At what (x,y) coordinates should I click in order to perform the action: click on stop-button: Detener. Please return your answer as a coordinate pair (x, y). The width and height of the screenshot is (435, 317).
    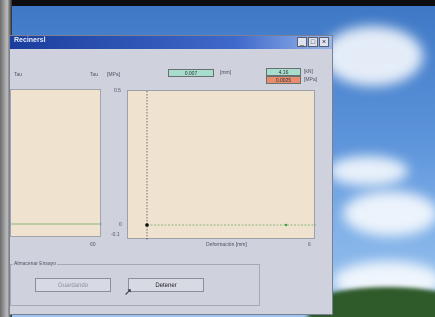
    Looking at the image, I should click on (166, 285).